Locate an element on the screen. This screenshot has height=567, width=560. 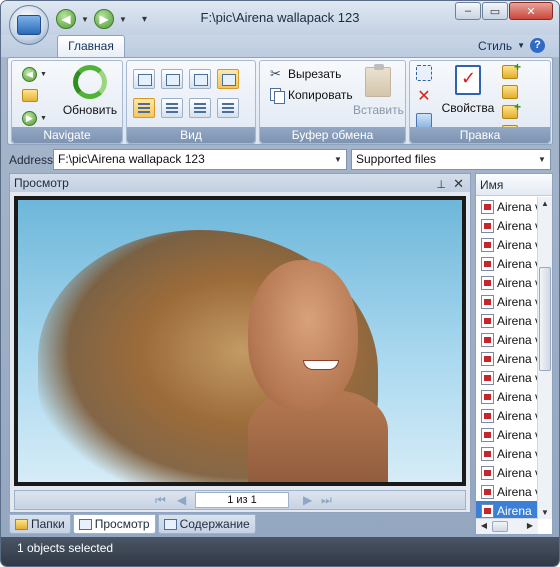
group-label-view: Вид is located at coordinates (191, 135).